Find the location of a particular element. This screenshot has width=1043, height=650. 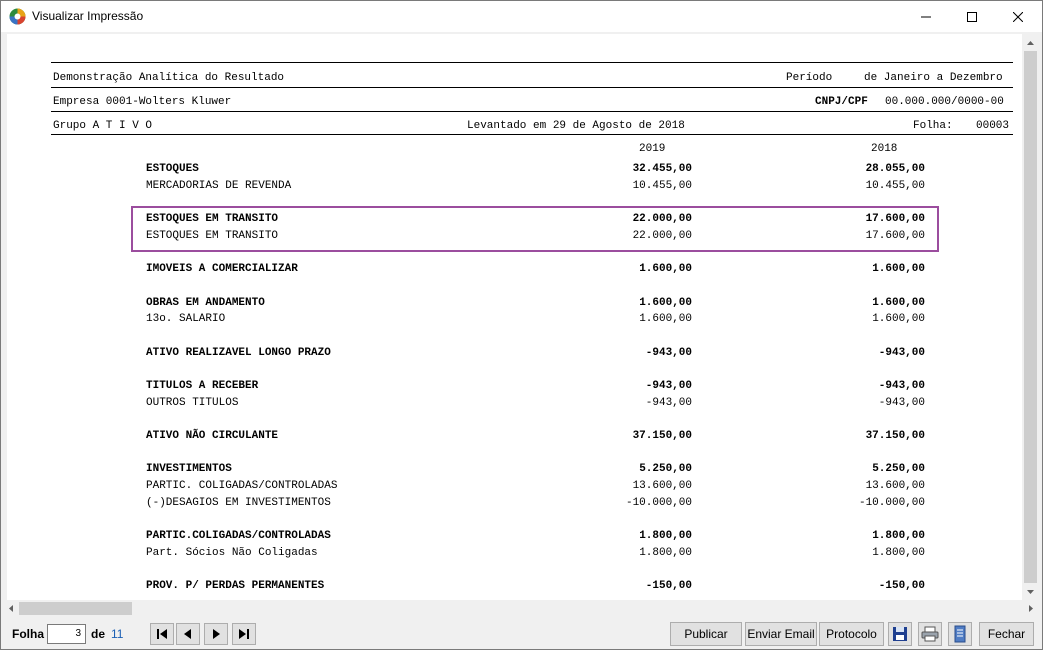

last-page-icon is located at coordinates (244, 634).